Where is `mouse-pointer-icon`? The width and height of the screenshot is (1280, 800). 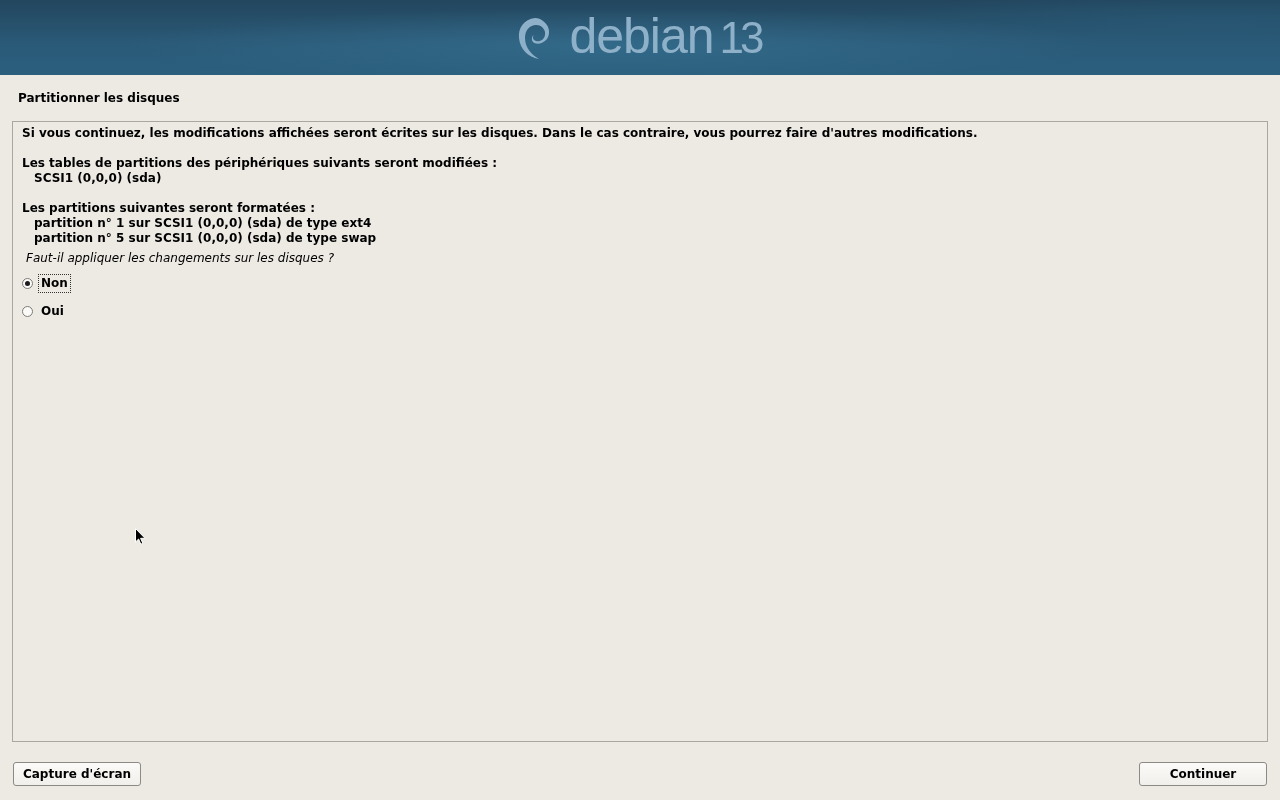
mouse-pointer-icon is located at coordinates (140, 536).